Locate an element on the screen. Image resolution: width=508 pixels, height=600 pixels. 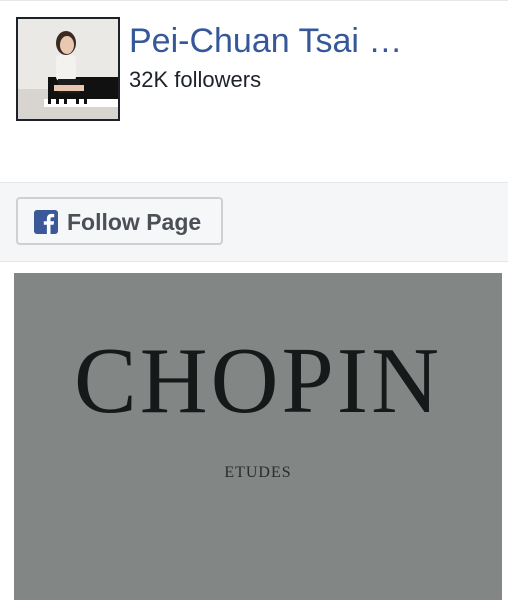
facebook-icon is located at coordinates (46, 222).